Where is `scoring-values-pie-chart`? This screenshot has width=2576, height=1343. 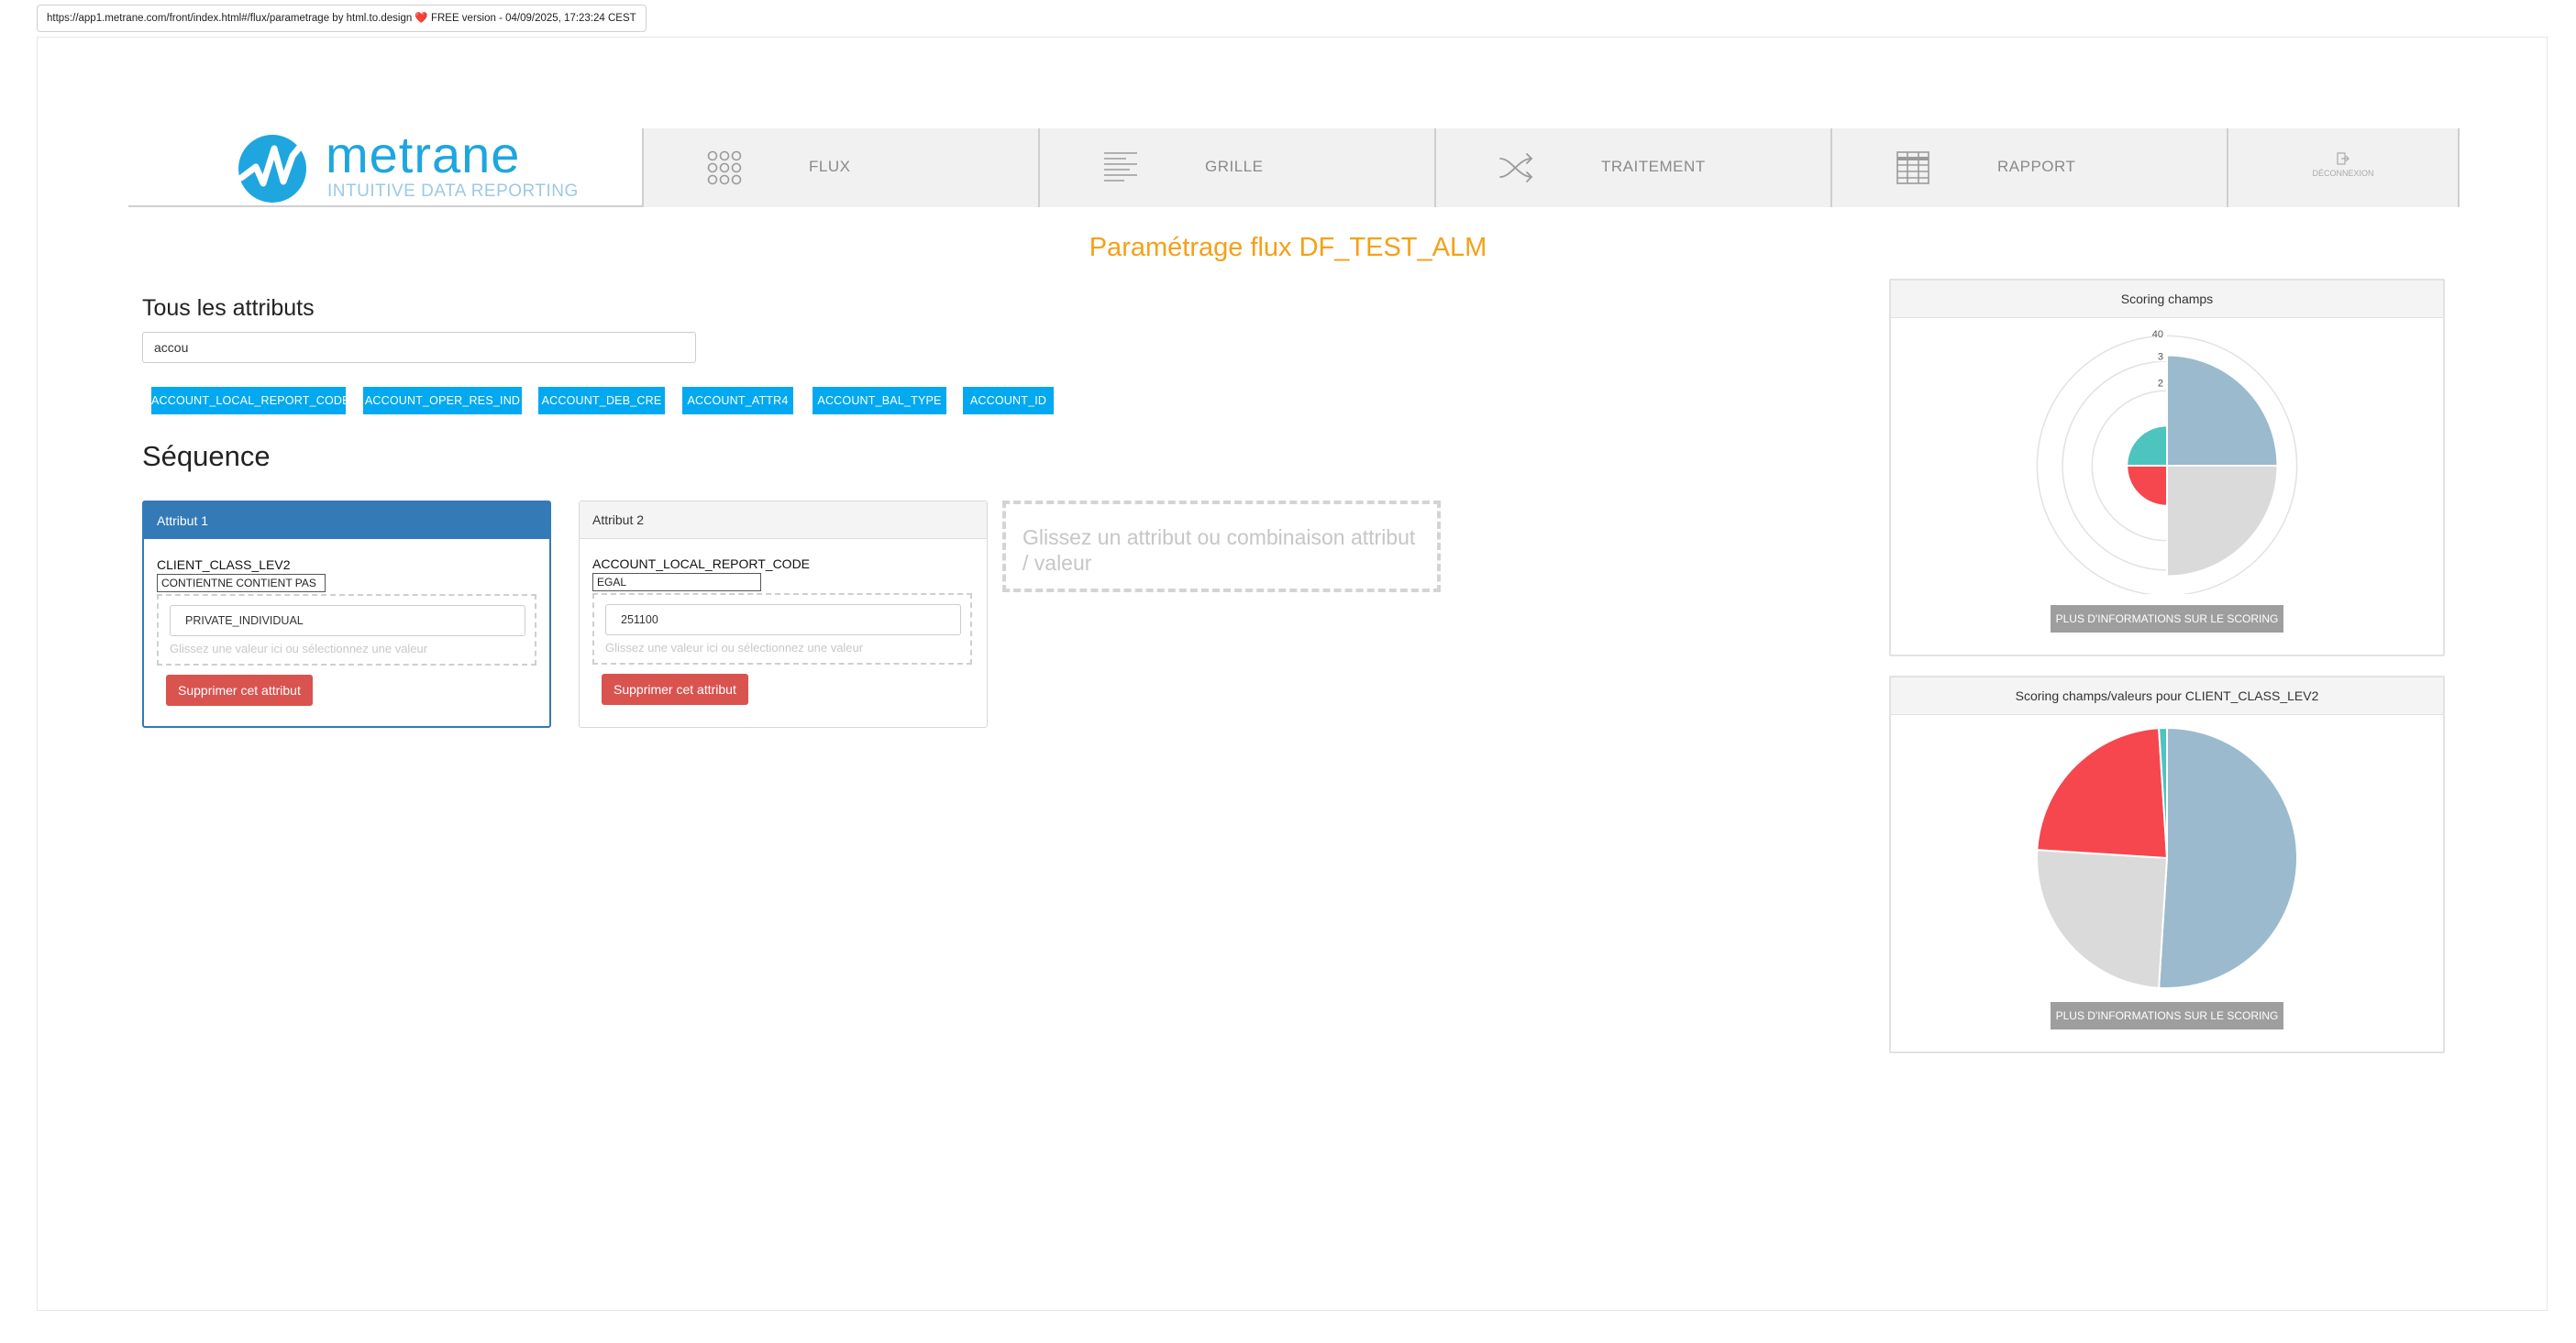 scoring-values-pie-chart is located at coordinates (2167, 857).